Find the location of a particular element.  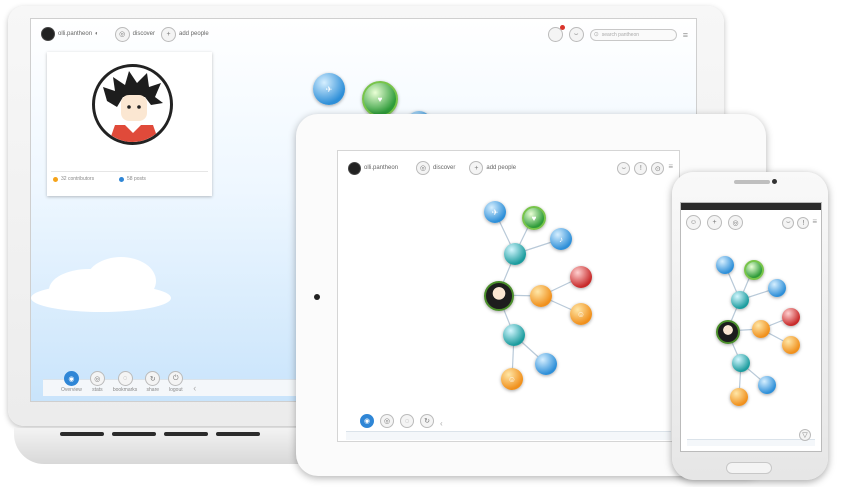

nav-stats: ◎ stats is located at coordinates (97, 382).